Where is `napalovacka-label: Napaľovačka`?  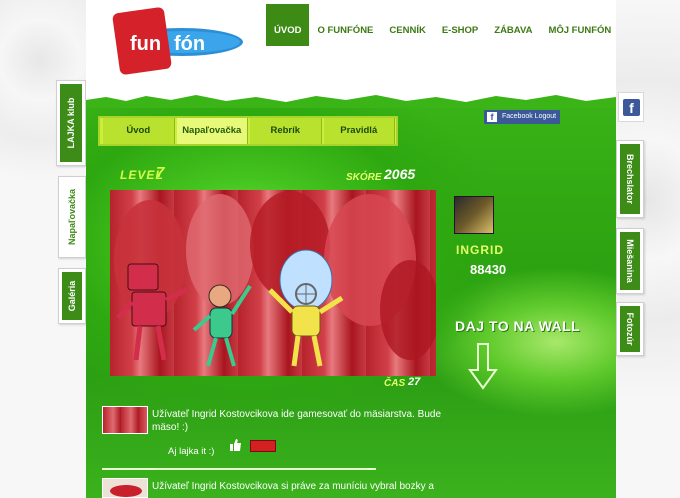 napalovacka-label: Napaľovačka is located at coordinates (72, 217).